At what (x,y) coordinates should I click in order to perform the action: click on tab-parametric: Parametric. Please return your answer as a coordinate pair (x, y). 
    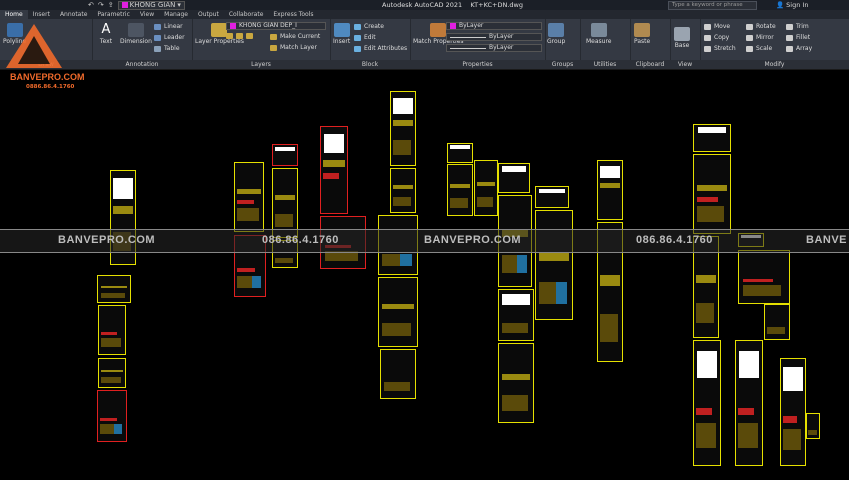
    Looking at the image, I should click on (113, 14).